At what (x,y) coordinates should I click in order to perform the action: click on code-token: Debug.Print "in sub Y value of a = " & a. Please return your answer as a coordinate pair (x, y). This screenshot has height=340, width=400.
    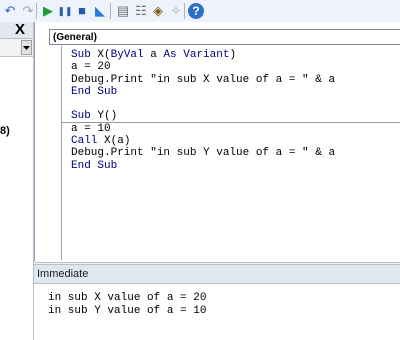
    Looking at the image, I should click on (203, 153).